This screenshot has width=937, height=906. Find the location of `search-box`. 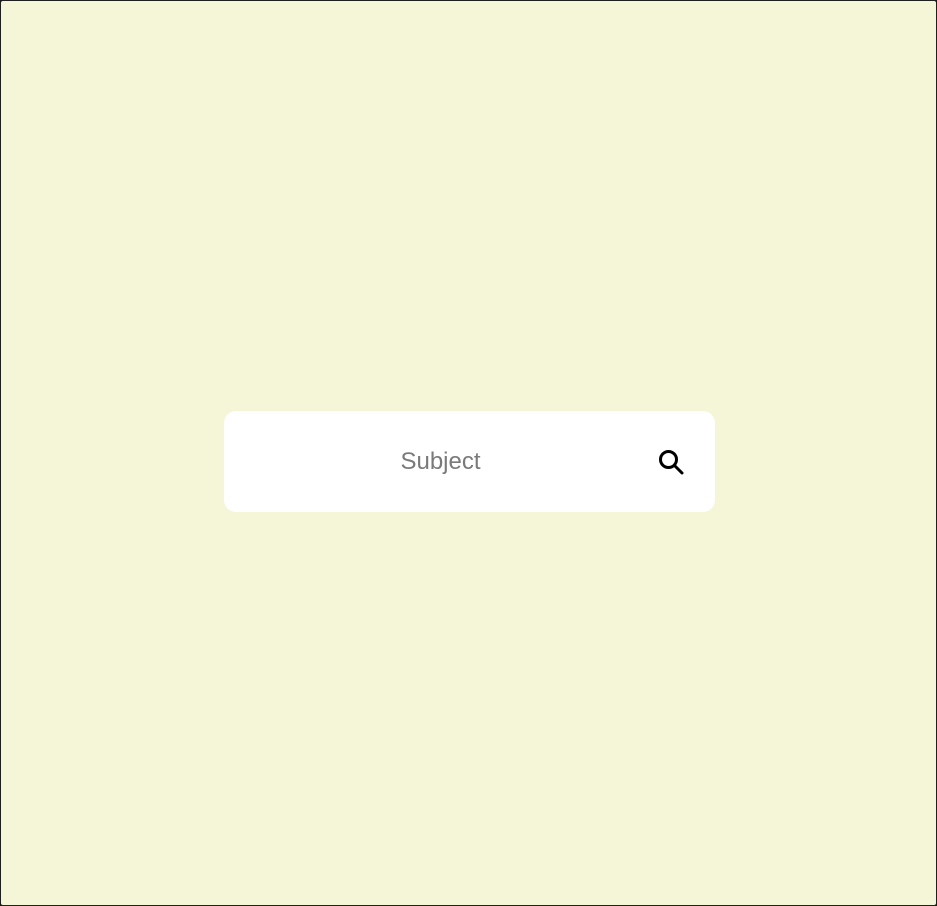

search-box is located at coordinates (469, 461).